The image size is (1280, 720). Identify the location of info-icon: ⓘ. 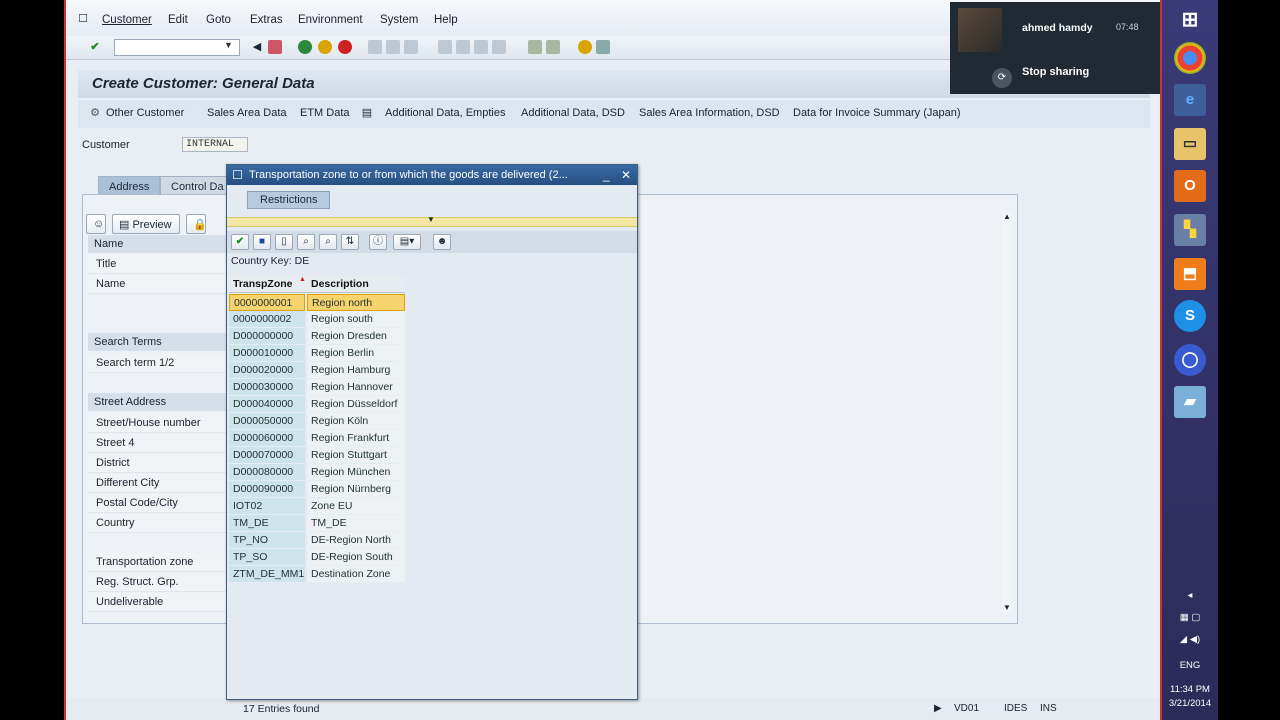
(378, 242).